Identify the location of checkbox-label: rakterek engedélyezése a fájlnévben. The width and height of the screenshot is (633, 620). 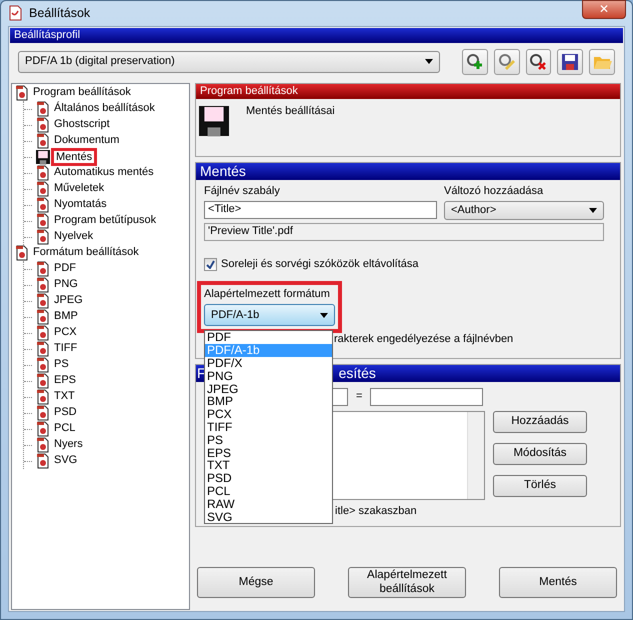
(424, 340).